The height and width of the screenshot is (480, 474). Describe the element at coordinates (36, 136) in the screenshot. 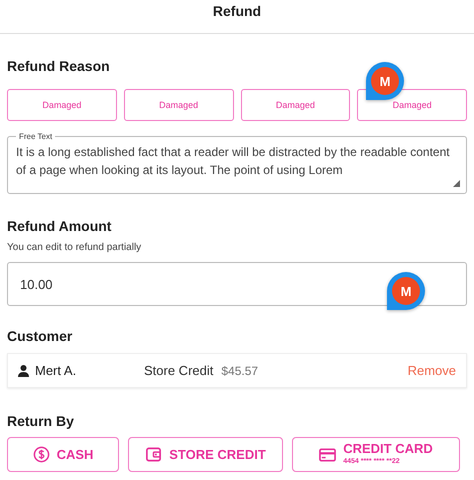

I see `field-label: Free Text` at that location.